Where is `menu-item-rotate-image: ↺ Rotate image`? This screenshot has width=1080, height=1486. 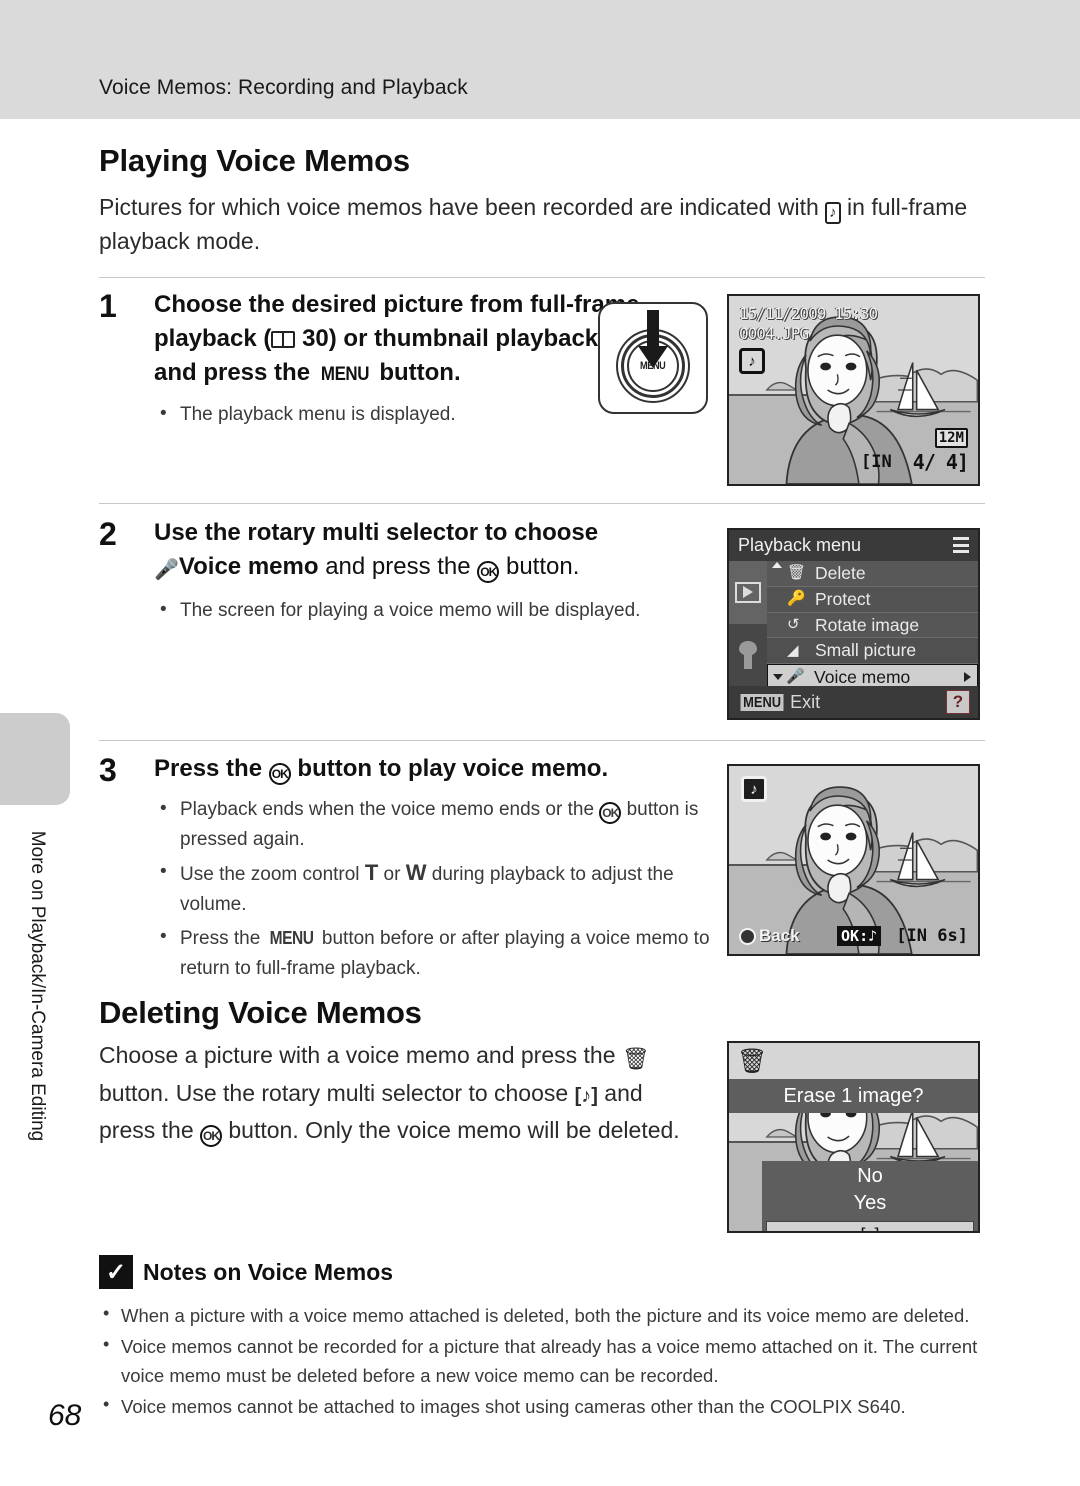 menu-item-rotate-image: ↺ Rotate image is located at coordinates (872, 625).